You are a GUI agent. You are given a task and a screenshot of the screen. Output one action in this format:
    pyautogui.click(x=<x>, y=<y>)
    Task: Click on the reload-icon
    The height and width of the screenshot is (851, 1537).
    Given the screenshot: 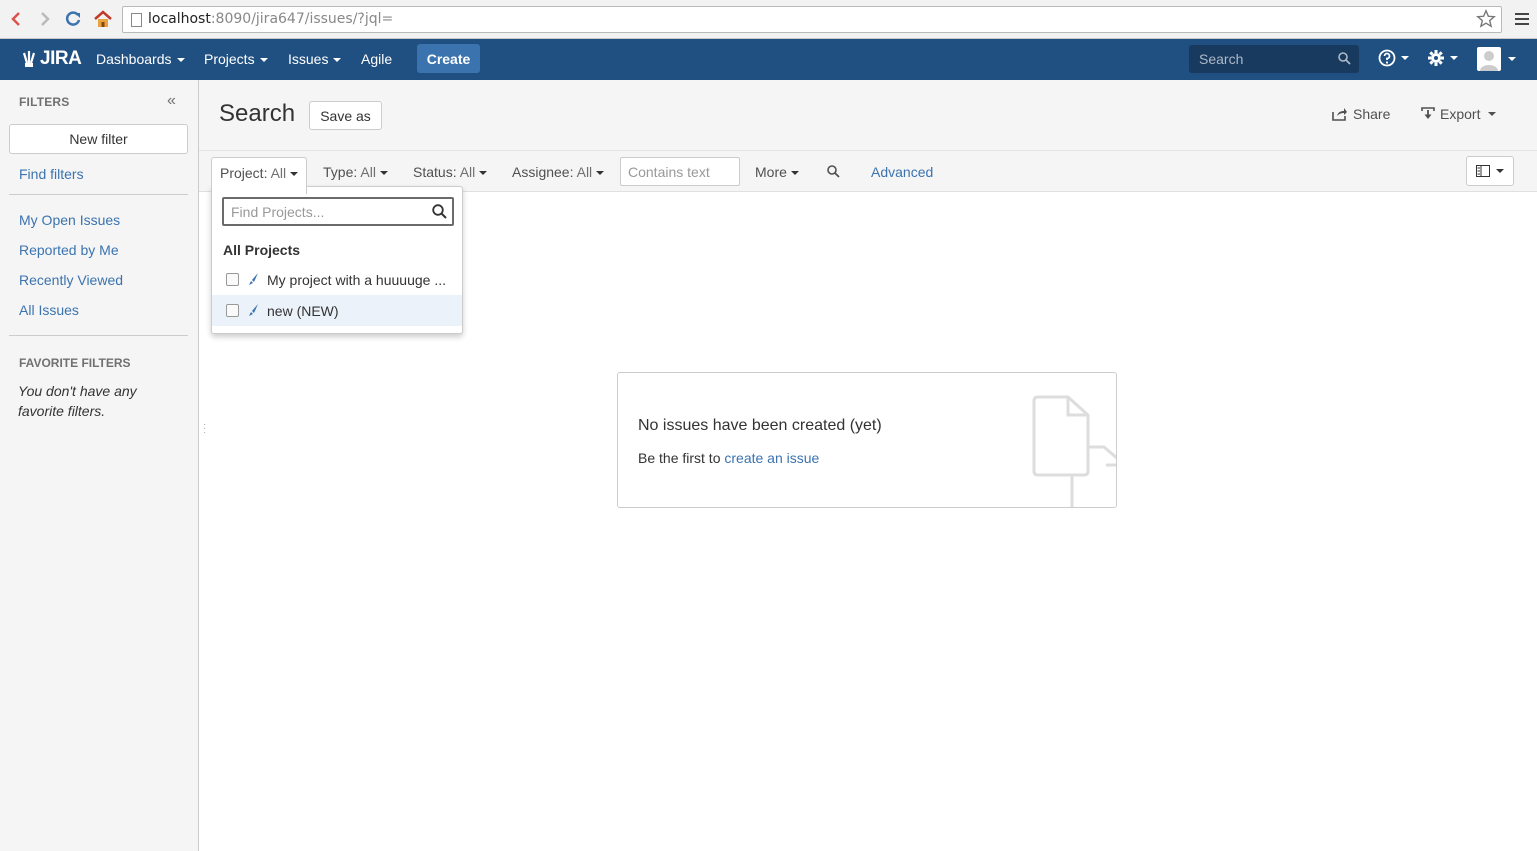 What is the action you would take?
    pyautogui.click(x=73, y=19)
    